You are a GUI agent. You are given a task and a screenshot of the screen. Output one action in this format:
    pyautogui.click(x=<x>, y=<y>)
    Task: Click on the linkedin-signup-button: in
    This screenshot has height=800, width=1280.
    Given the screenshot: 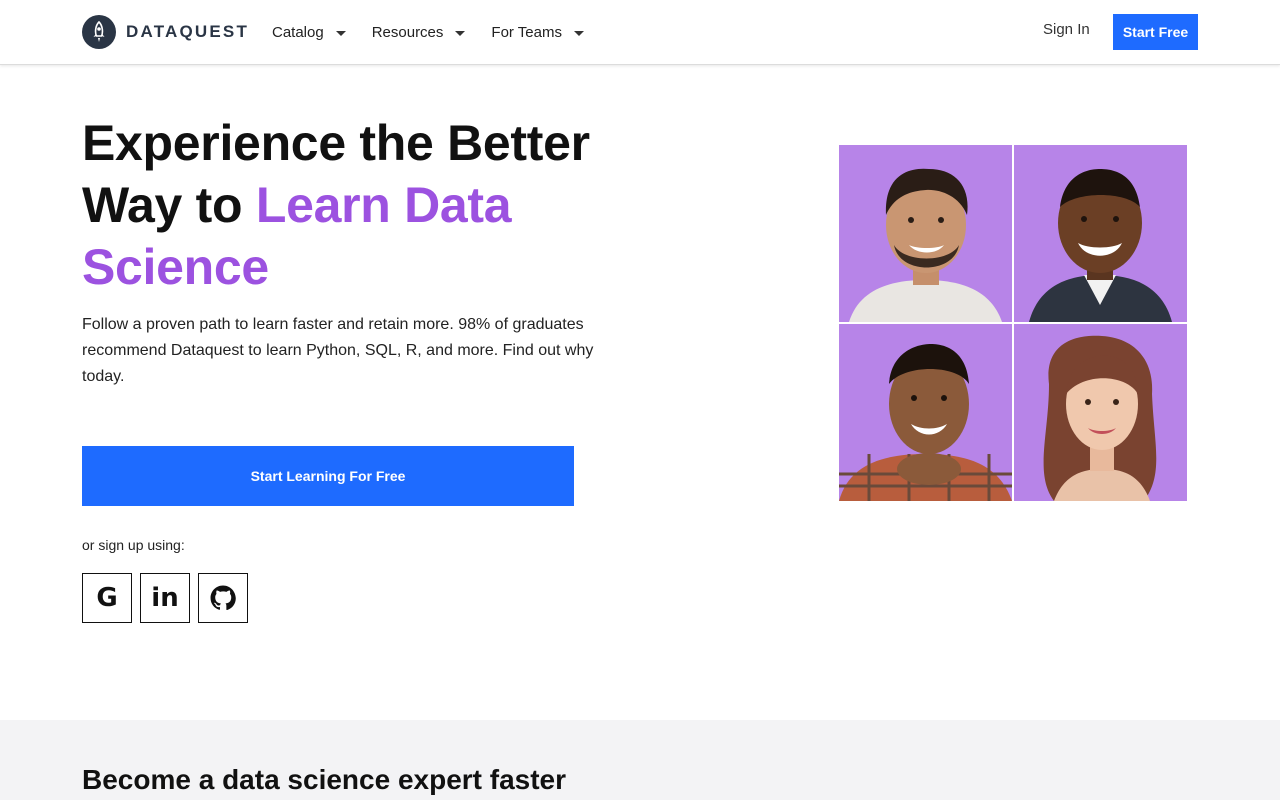 What is the action you would take?
    pyautogui.click(x=165, y=598)
    